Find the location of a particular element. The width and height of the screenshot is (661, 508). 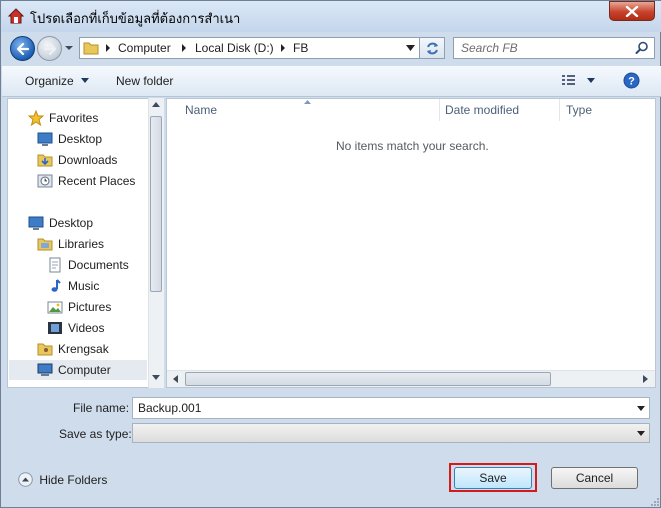

refresh-icon is located at coordinates (432, 48).